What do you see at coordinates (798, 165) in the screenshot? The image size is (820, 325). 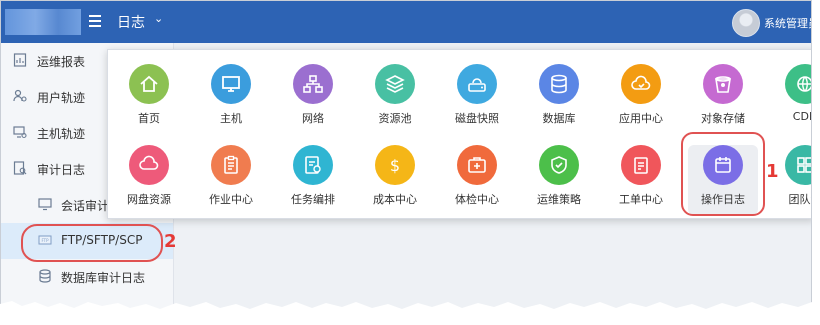 I see `team-settings-icon` at bounding box center [798, 165].